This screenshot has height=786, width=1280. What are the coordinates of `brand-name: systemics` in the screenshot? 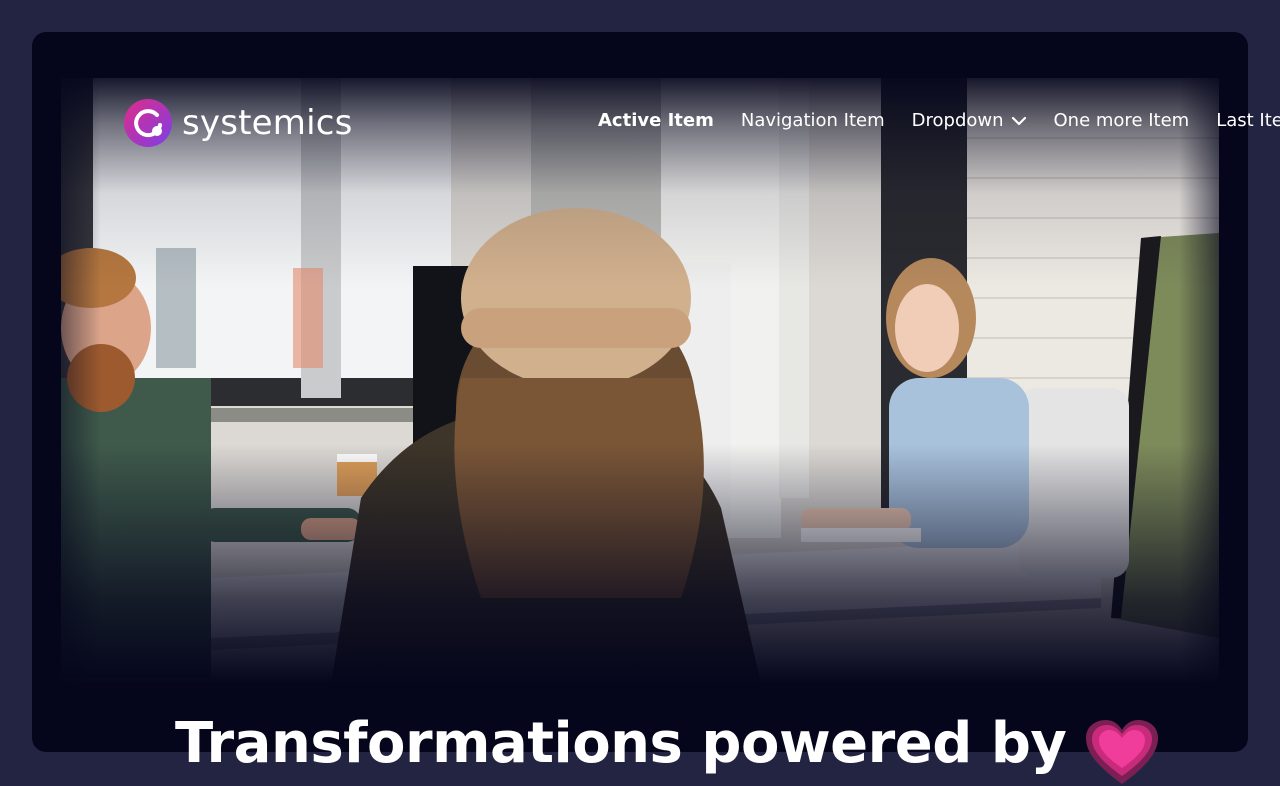 It's located at (267, 123).